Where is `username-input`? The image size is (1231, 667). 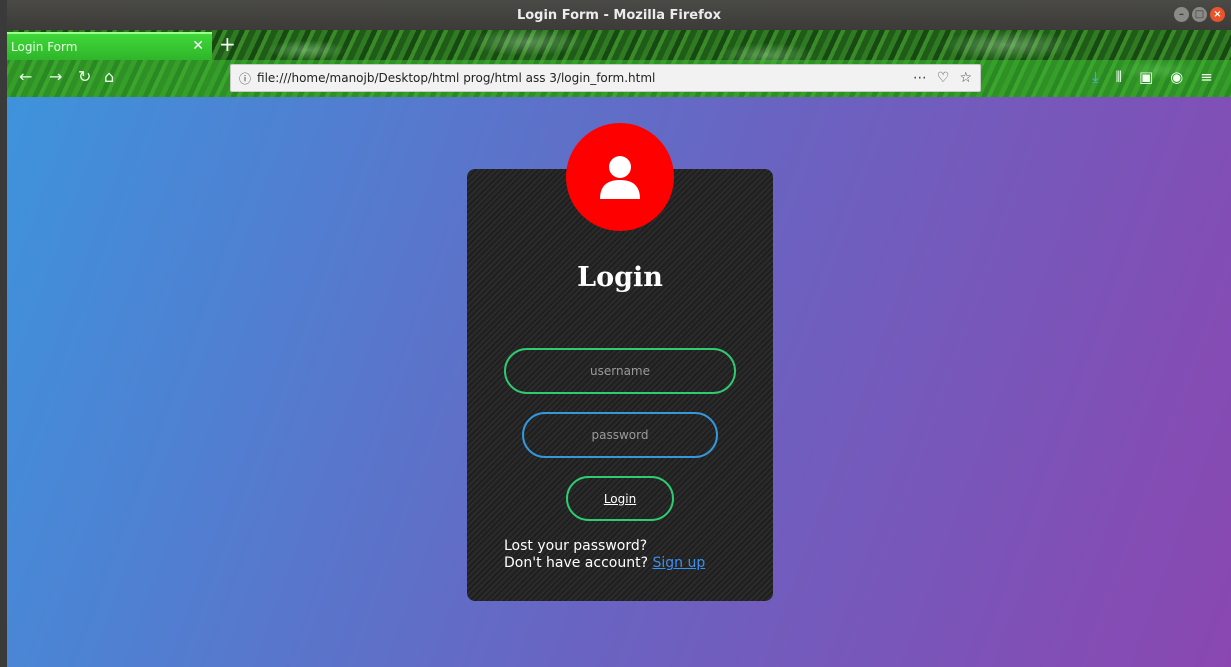 username-input is located at coordinates (620, 371).